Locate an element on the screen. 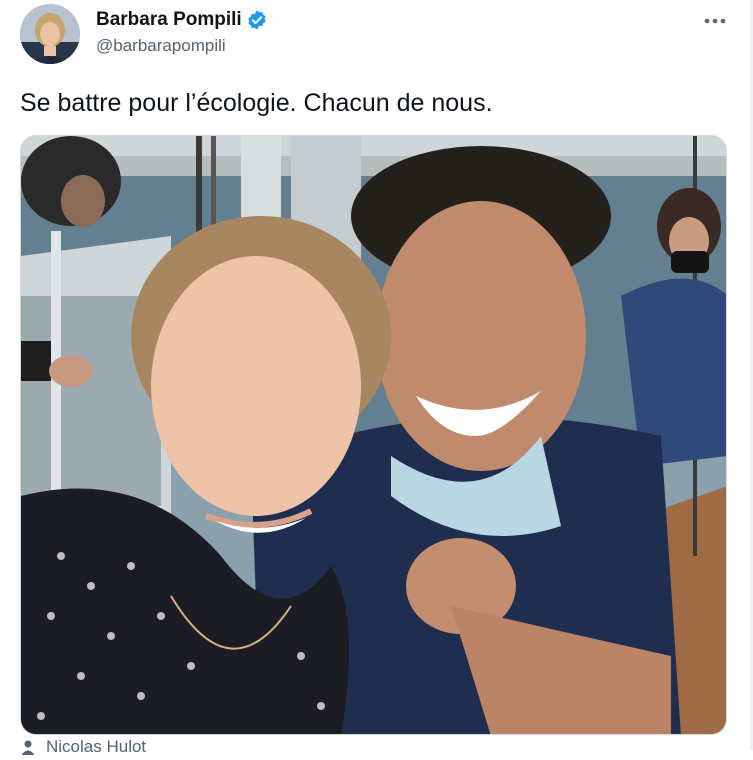 This screenshot has width=753, height=760. author-display-name: Barbara Pompili is located at coordinates (169, 20).